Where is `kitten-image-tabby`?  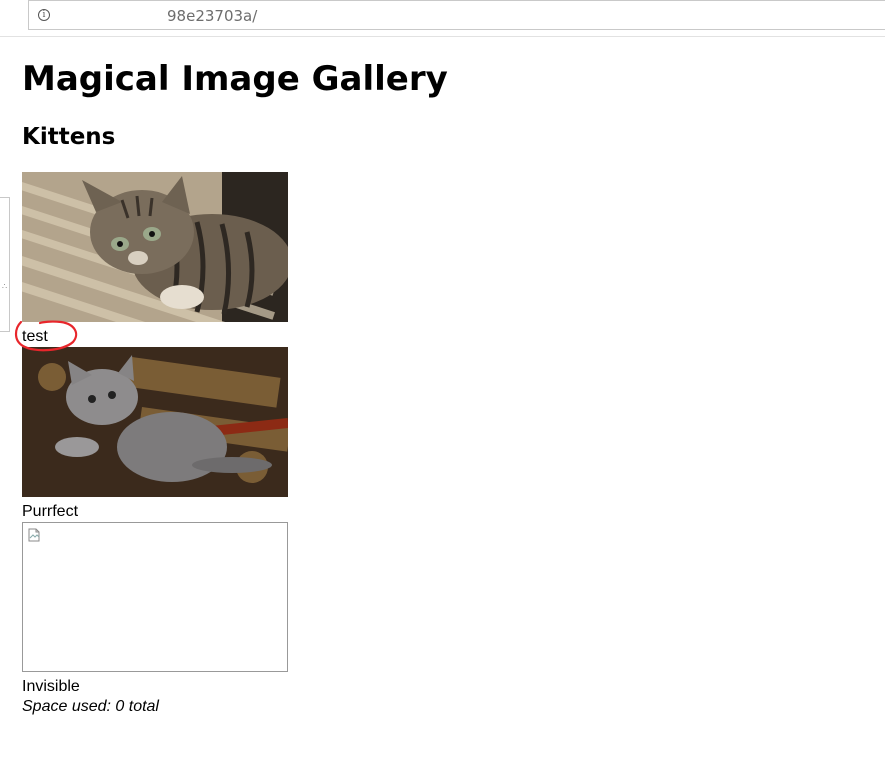 kitten-image-tabby is located at coordinates (155, 247).